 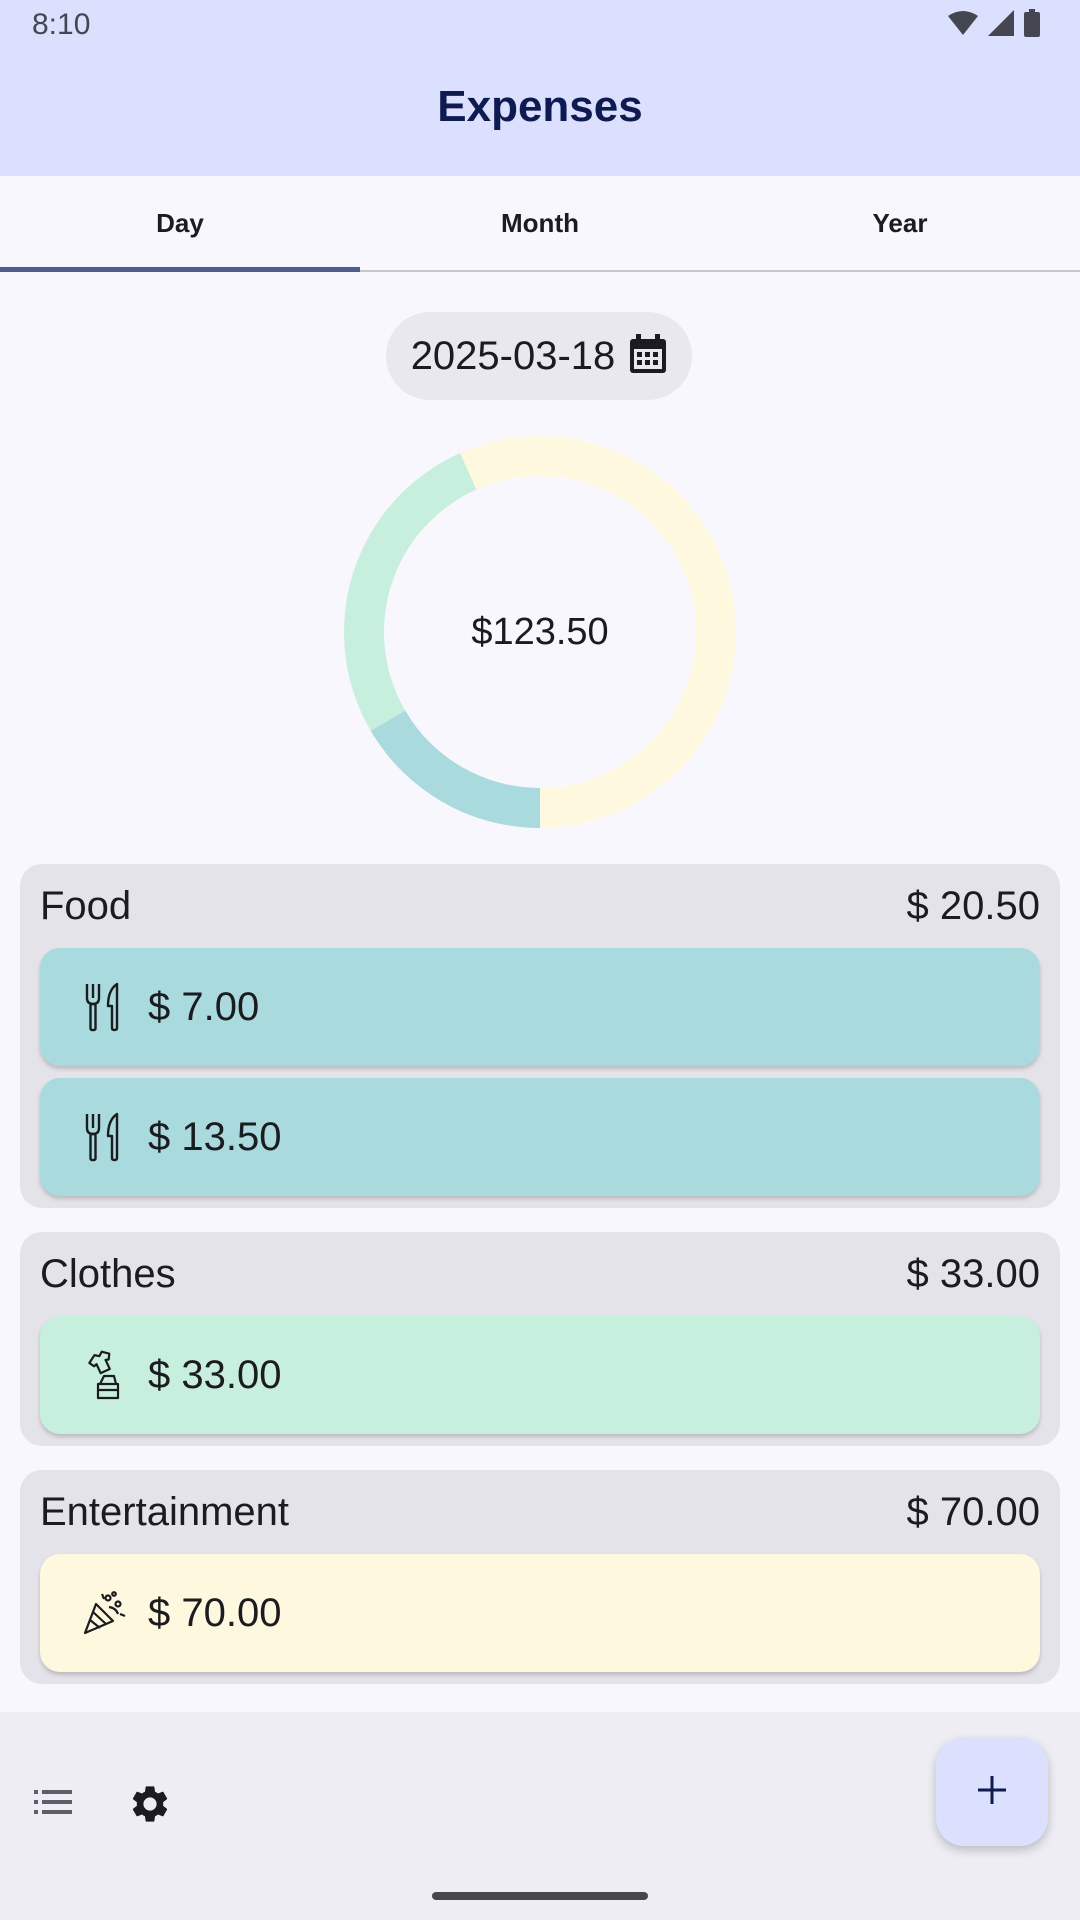 I want to click on expense-amount: $ 13.50, so click(x=215, y=1136).